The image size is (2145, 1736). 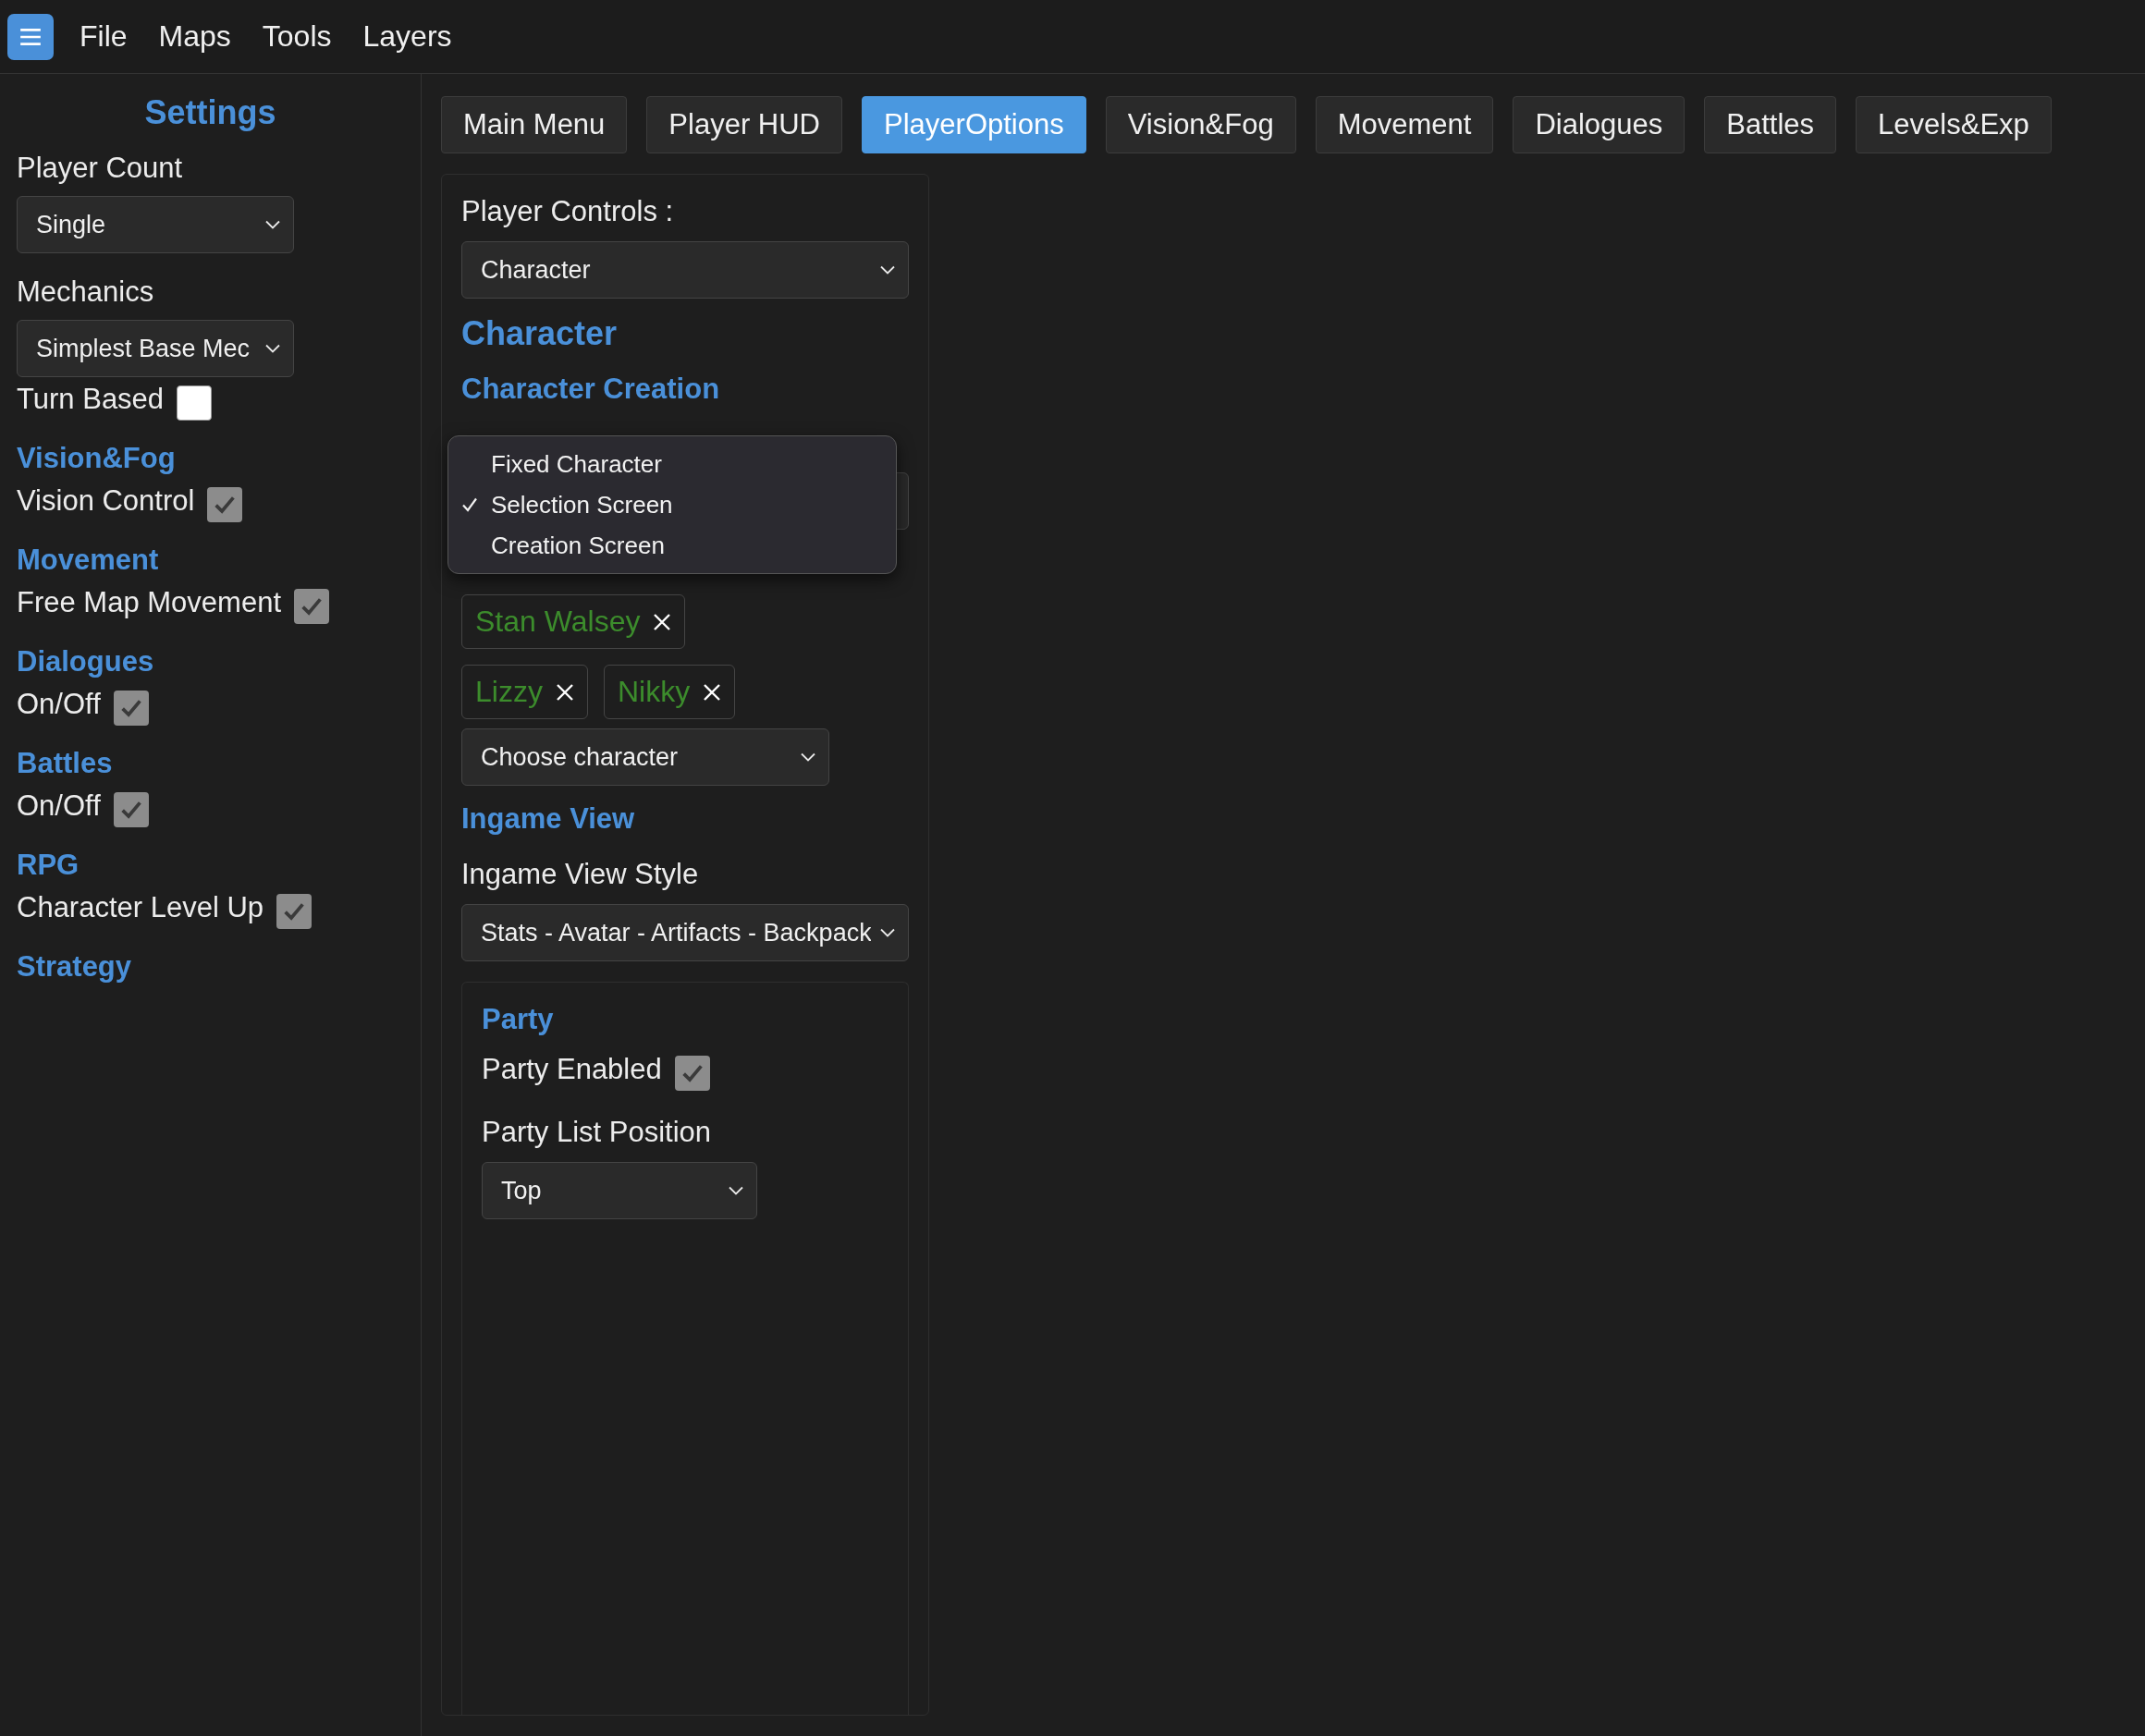 What do you see at coordinates (407, 36) in the screenshot?
I see `menu-item: Layers` at bounding box center [407, 36].